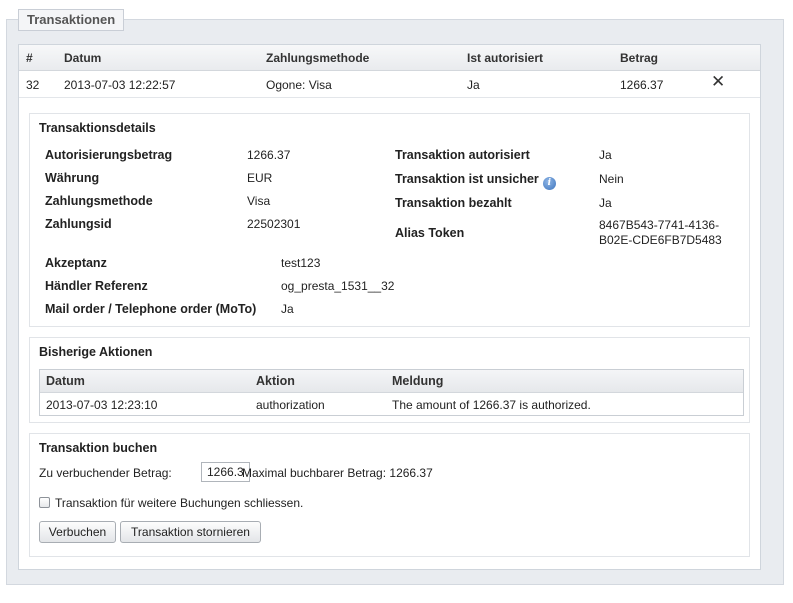 The image size is (793, 603). Describe the element at coordinates (549, 183) in the screenshot. I see `info-icon: i` at that location.